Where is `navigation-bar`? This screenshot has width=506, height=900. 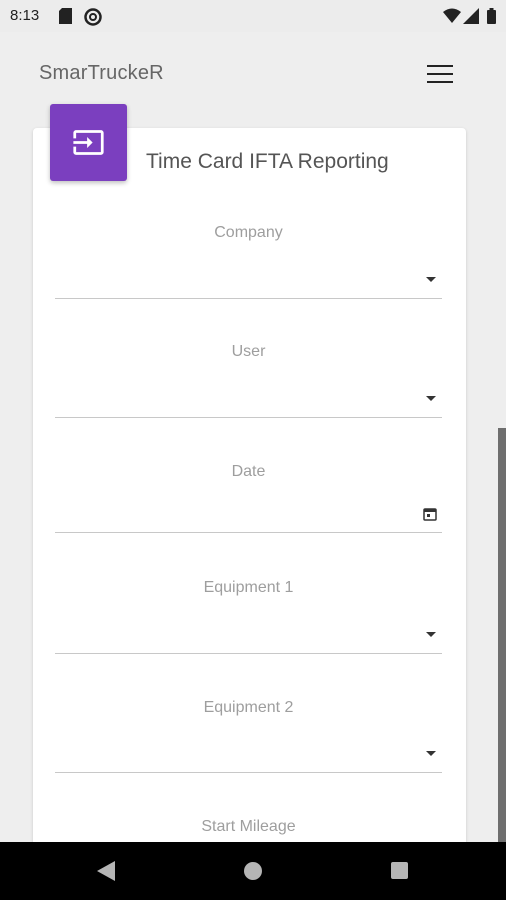 navigation-bar is located at coordinates (253, 871).